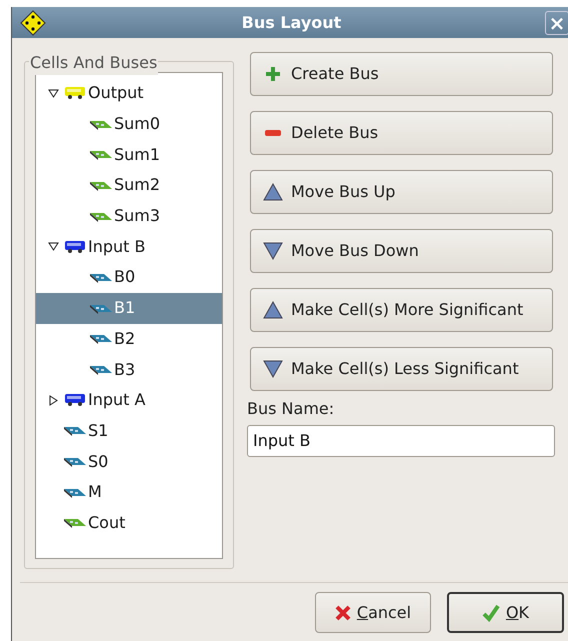 This screenshot has width=568, height=641. What do you see at coordinates (401, 441) in the screenshot?
I see `bus-name-field: Input B` at bounding box center [401, 441].